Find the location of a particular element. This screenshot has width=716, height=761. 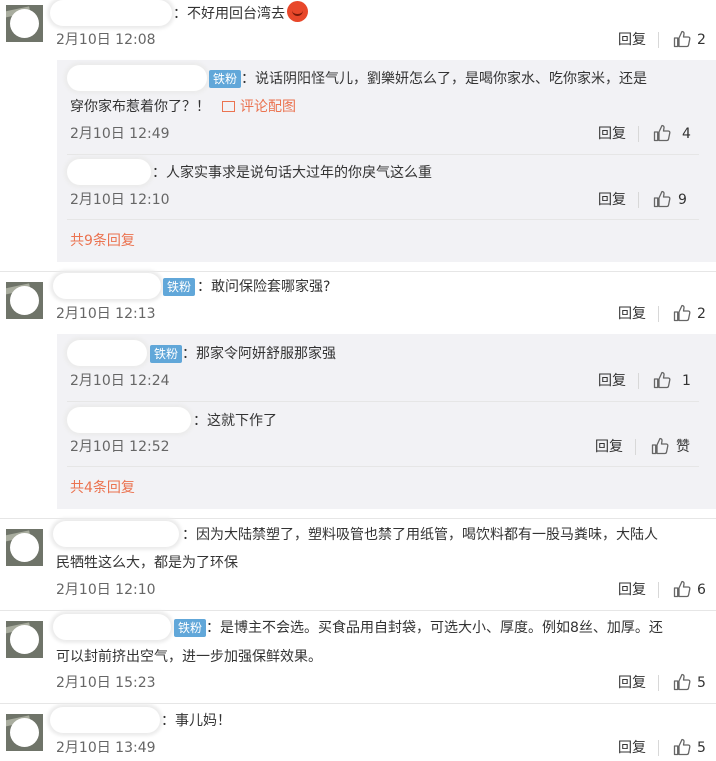

comment-text: ：是博主不会选。买食品用自封袋，可选大小、厚度。例如8丝、加厚。还 is located at coordinates (434, 628).